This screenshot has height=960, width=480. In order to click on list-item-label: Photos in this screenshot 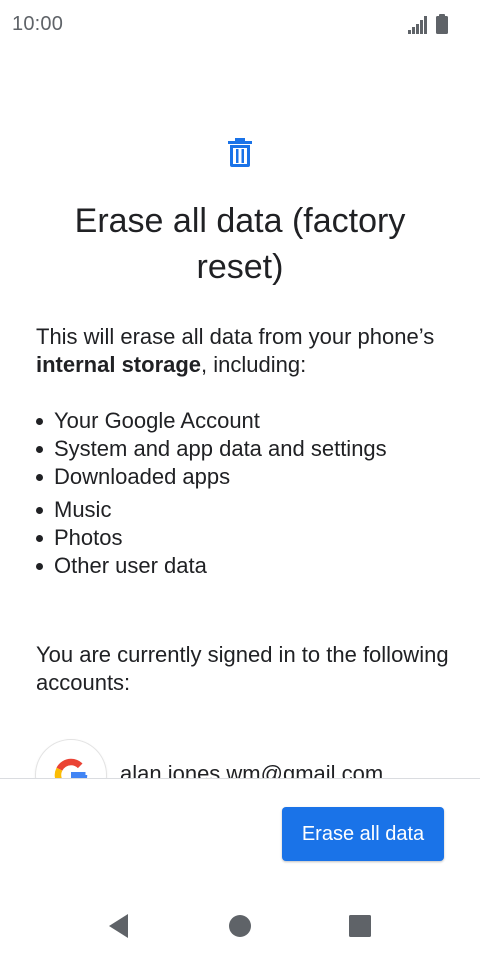, I will do `click(88, 537)`.